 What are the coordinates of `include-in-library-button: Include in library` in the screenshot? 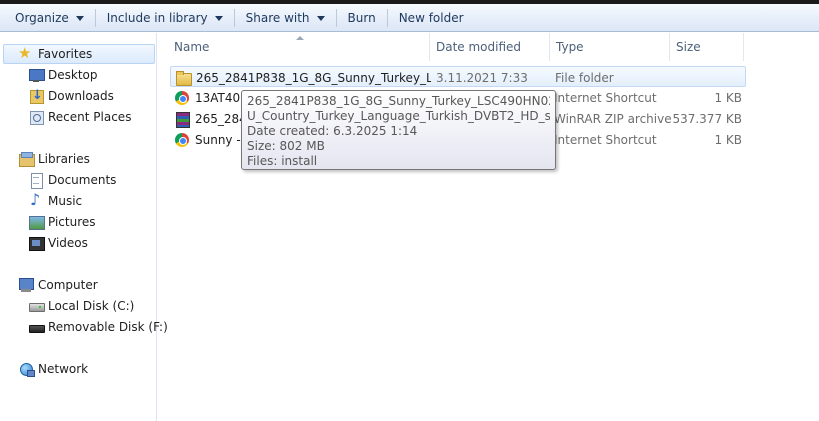 It's located at (165, 18).